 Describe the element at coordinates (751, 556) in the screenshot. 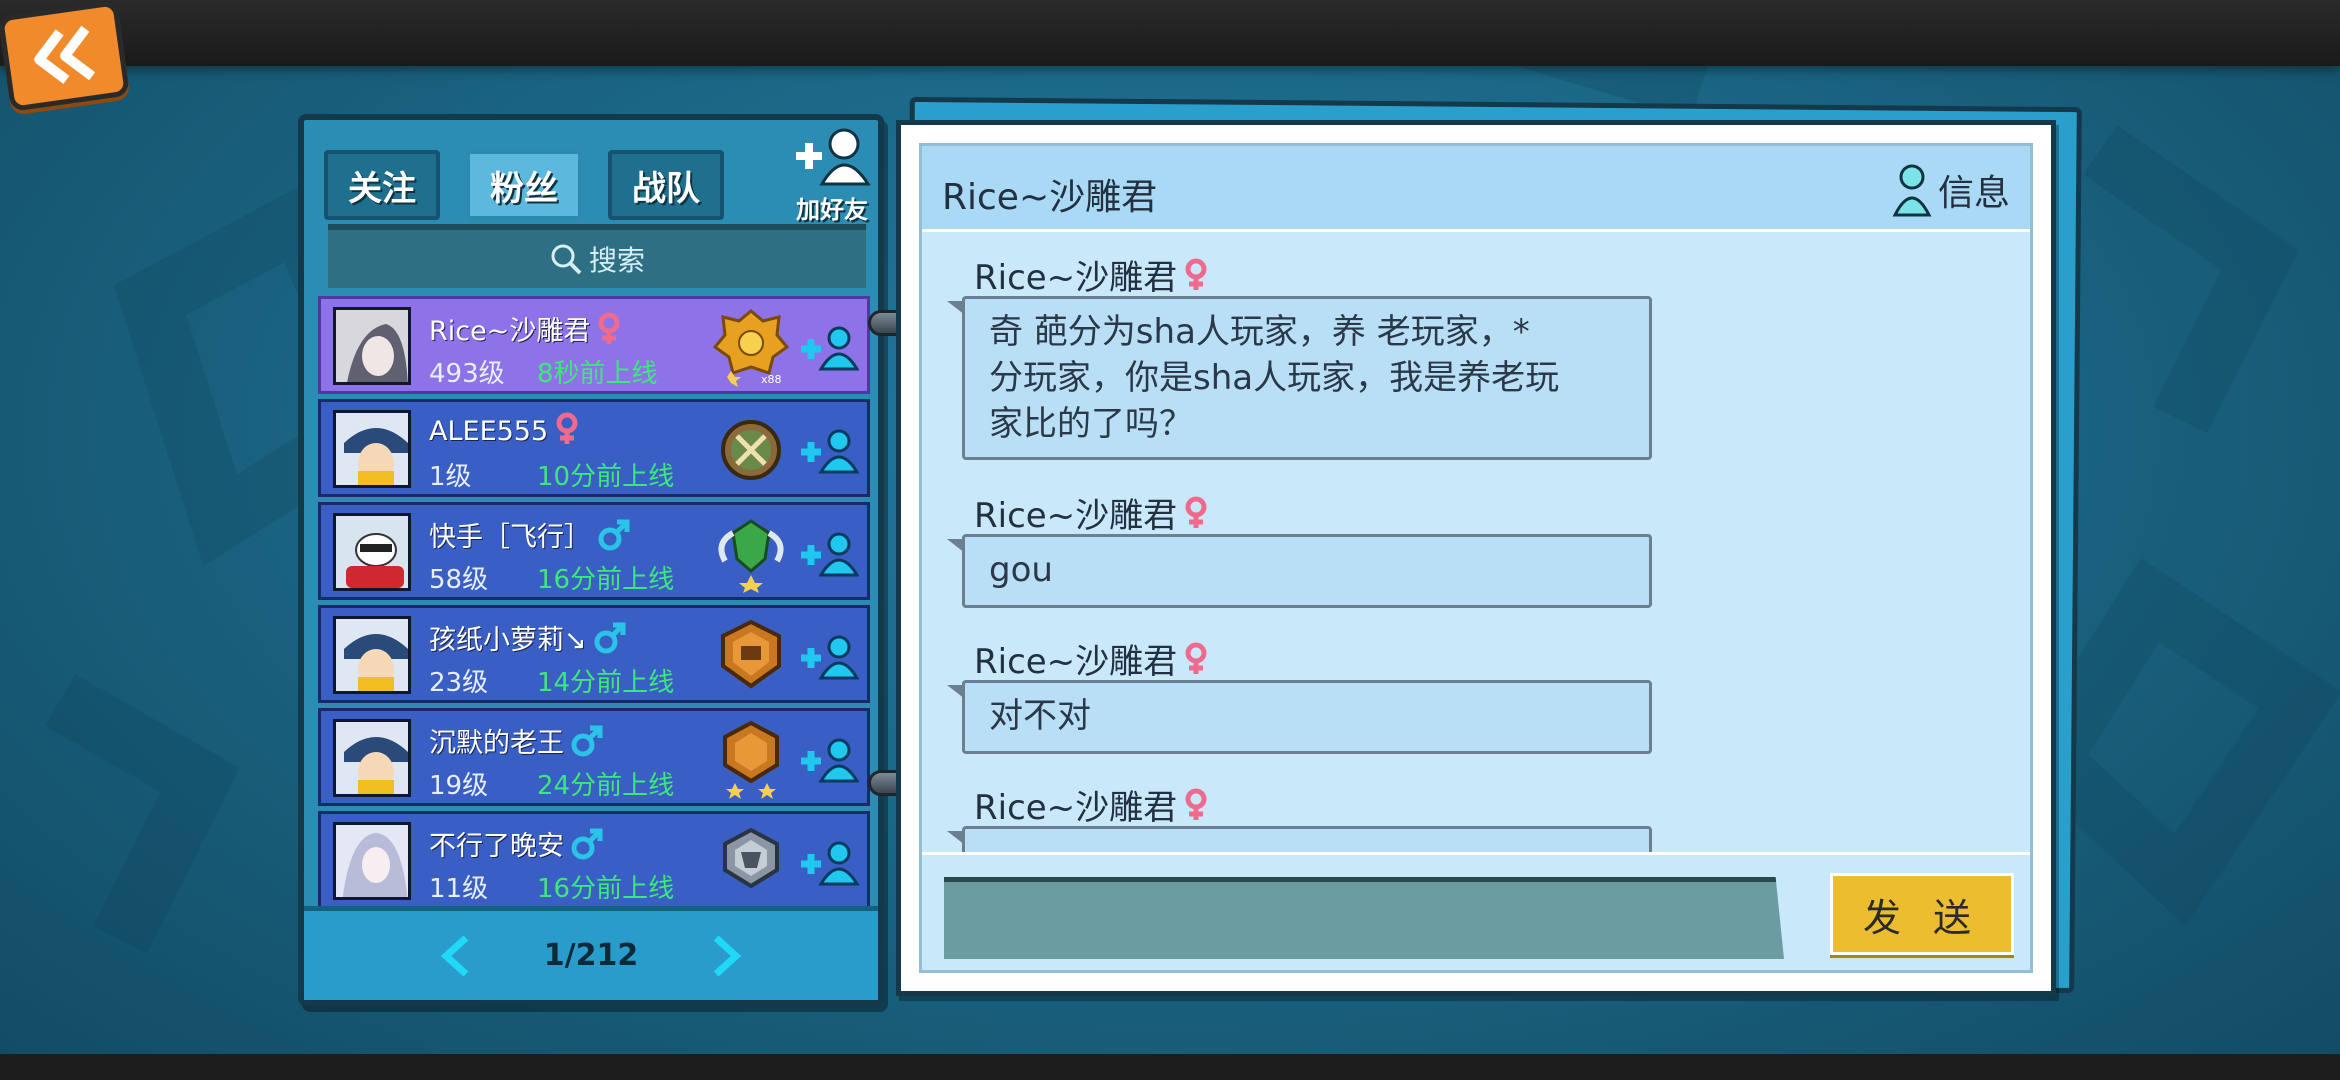

I see `green-wing-badge-icon` at that location.